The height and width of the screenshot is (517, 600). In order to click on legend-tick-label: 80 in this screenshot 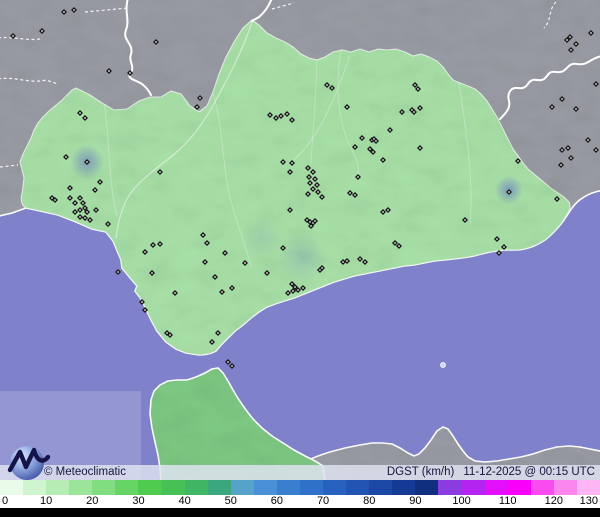, I will do `click(369, 501)`.